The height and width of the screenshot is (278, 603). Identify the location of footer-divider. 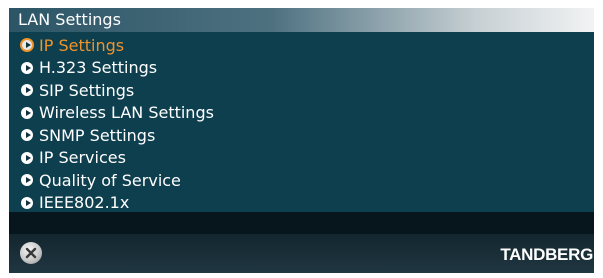
(301, 223).